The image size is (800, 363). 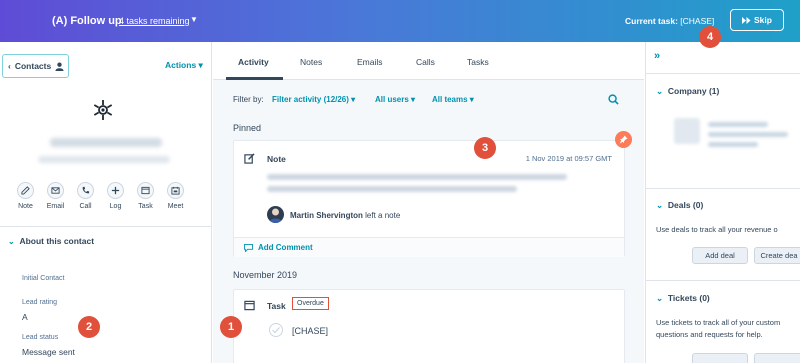 I want to click on call-action: Call, so click(x=85, y=196).